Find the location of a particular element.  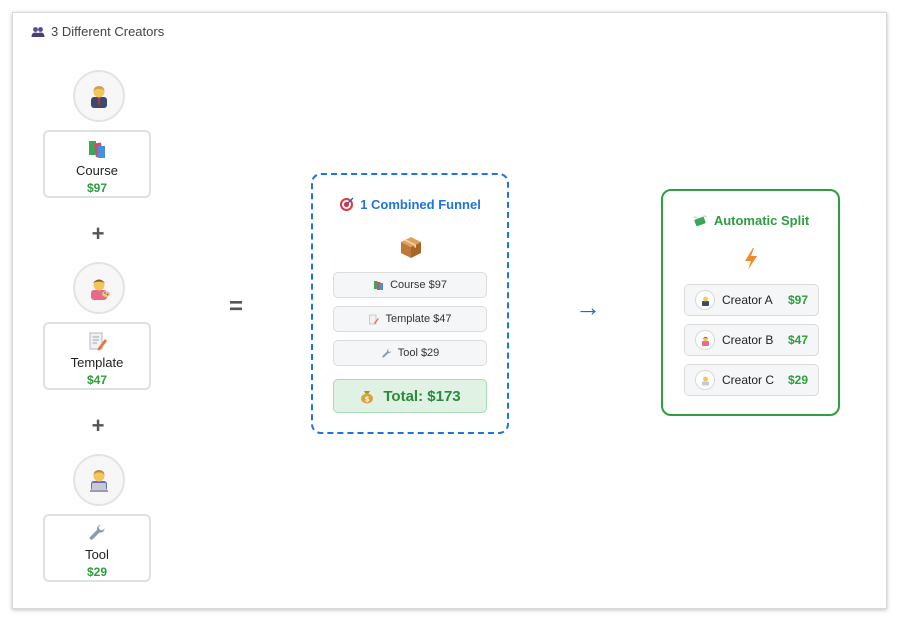

product-name: Course is located at coordinates (97, 170).